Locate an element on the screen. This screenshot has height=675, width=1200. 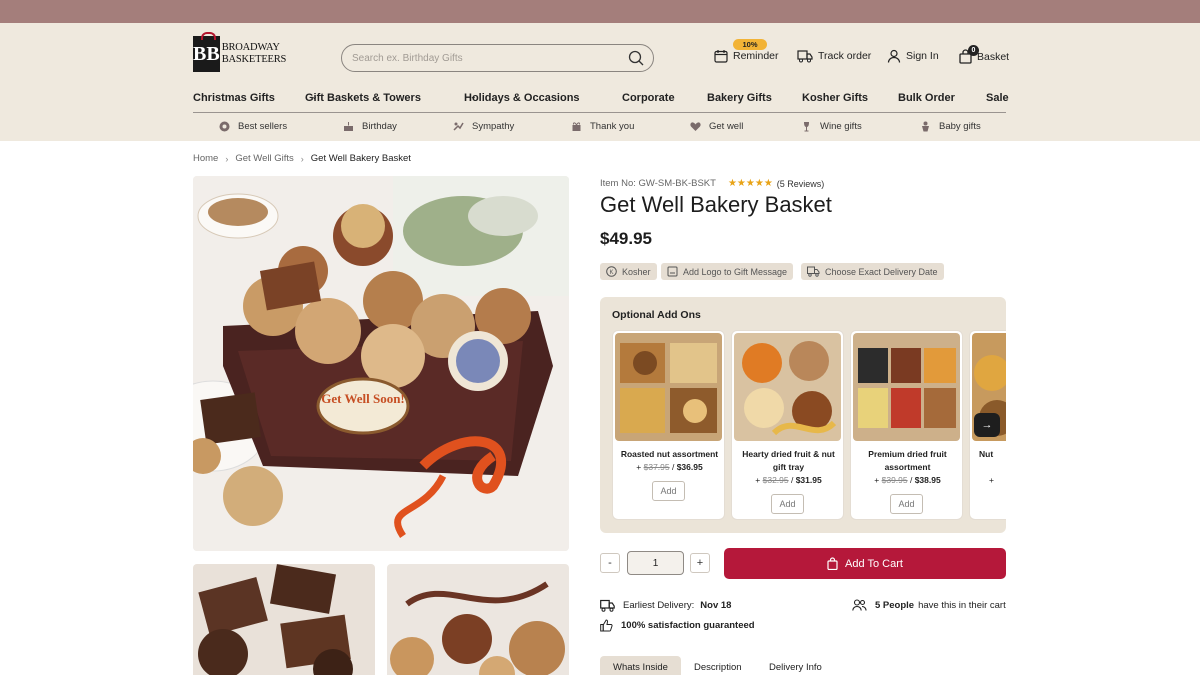
subnav-best-sellers: Best sellers is located at coordinates (253, 126).